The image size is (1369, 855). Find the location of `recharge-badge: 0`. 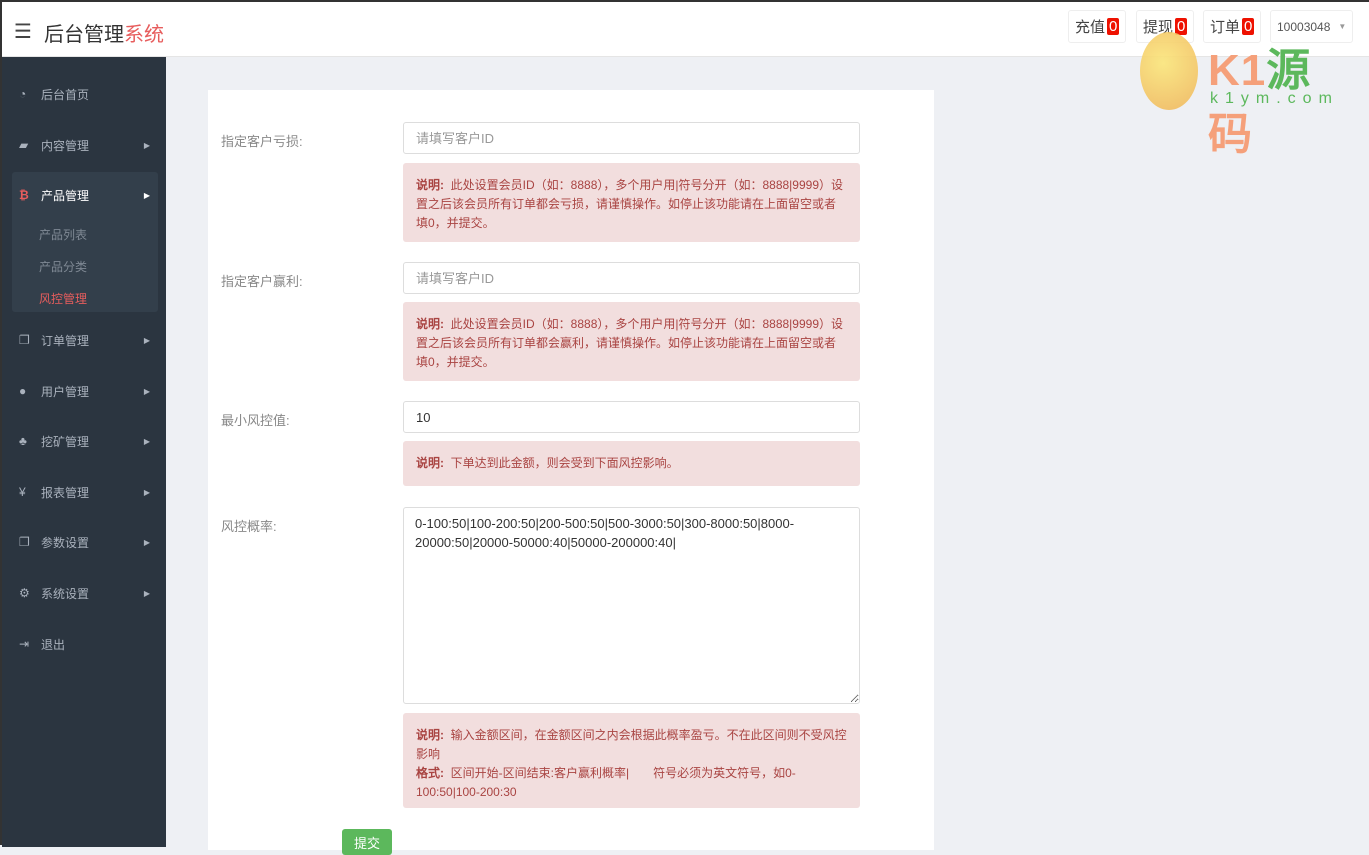

recharge-badge: 0 is located at coordinates (1113, 26).